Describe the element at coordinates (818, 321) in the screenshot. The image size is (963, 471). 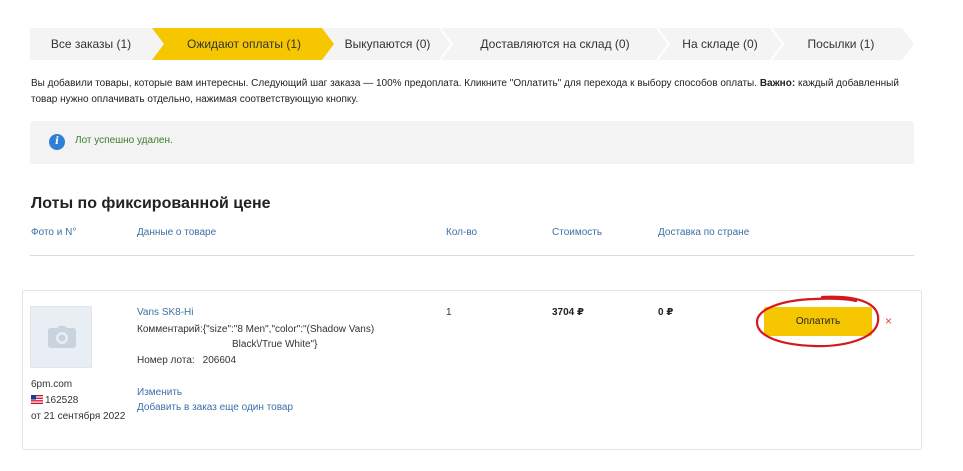
I see `pay-button: Оплатить` at that location.